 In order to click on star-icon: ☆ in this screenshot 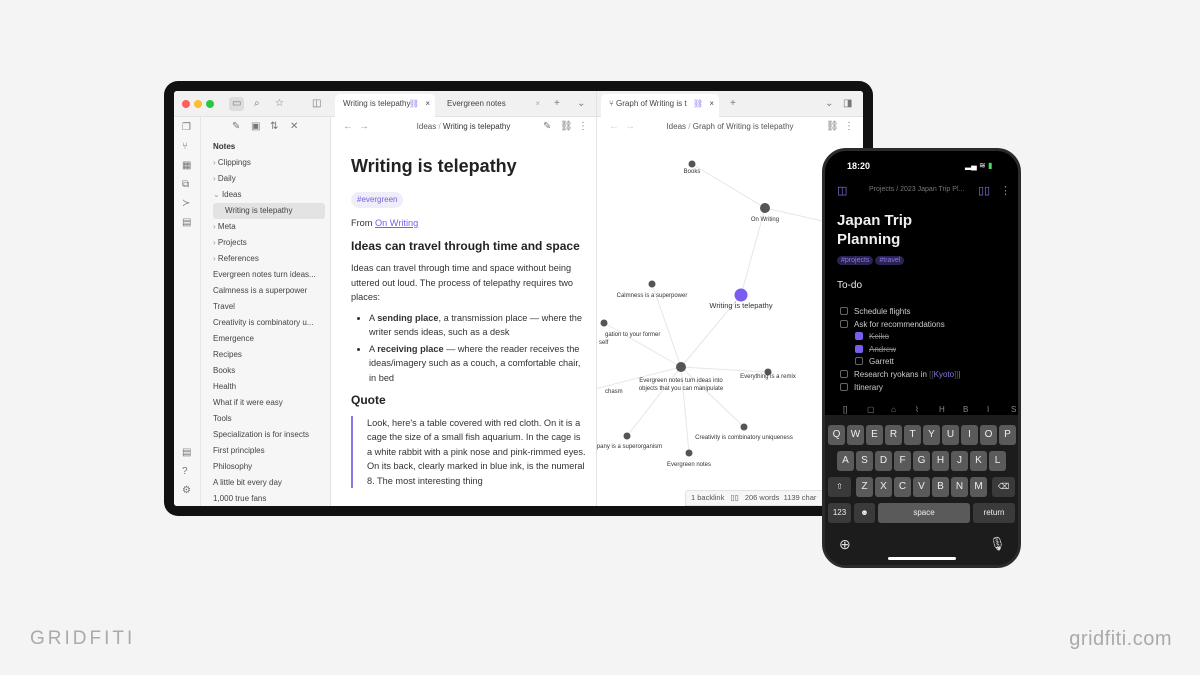, I will do `click(279, 104)`.